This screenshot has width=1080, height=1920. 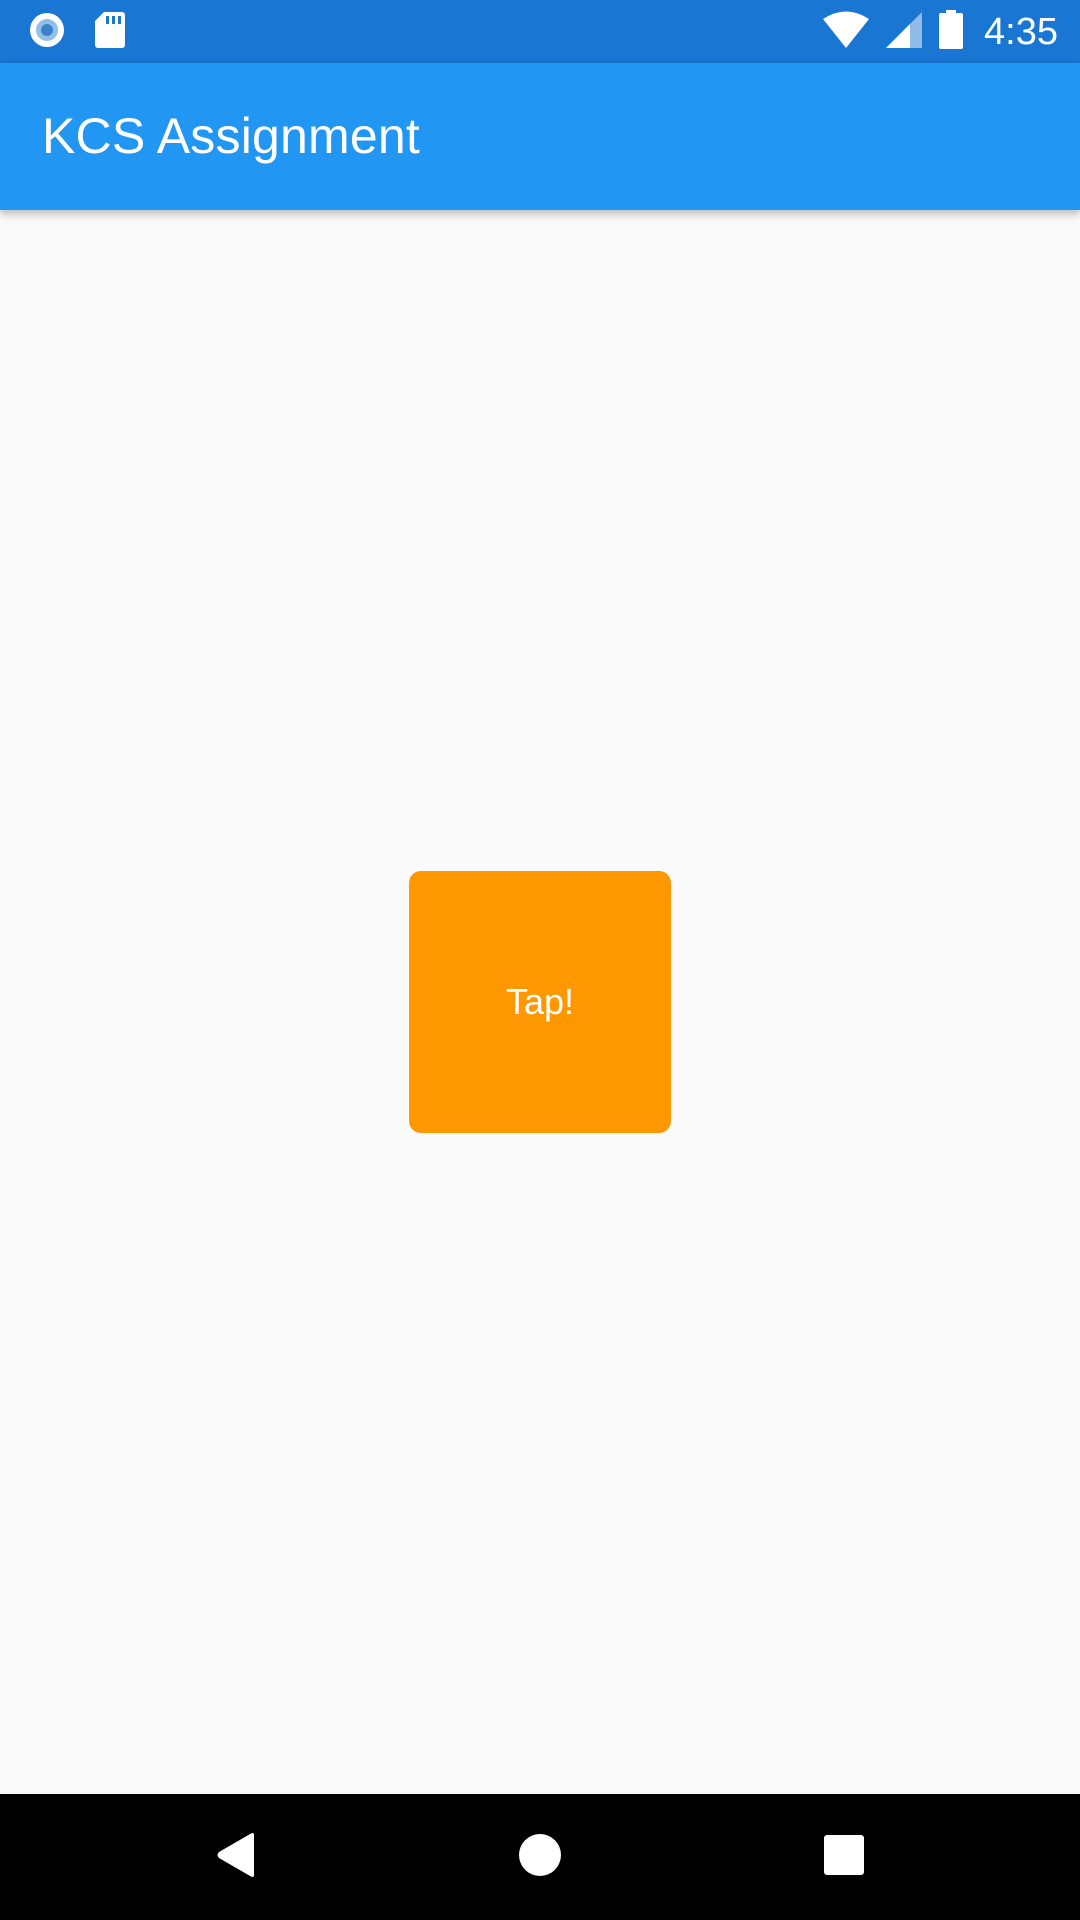 I want to click on tap-button-label: Tap!, so click(x=540, y=1001).